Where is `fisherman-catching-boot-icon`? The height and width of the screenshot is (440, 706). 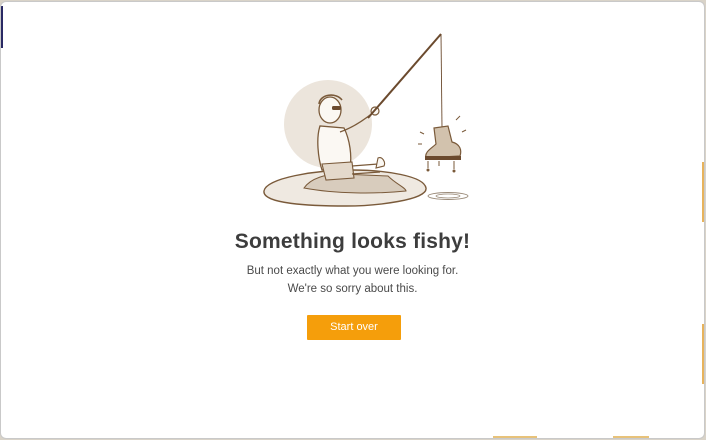
fisherman-catching-boot-icon is located at coordinates (366, 120).